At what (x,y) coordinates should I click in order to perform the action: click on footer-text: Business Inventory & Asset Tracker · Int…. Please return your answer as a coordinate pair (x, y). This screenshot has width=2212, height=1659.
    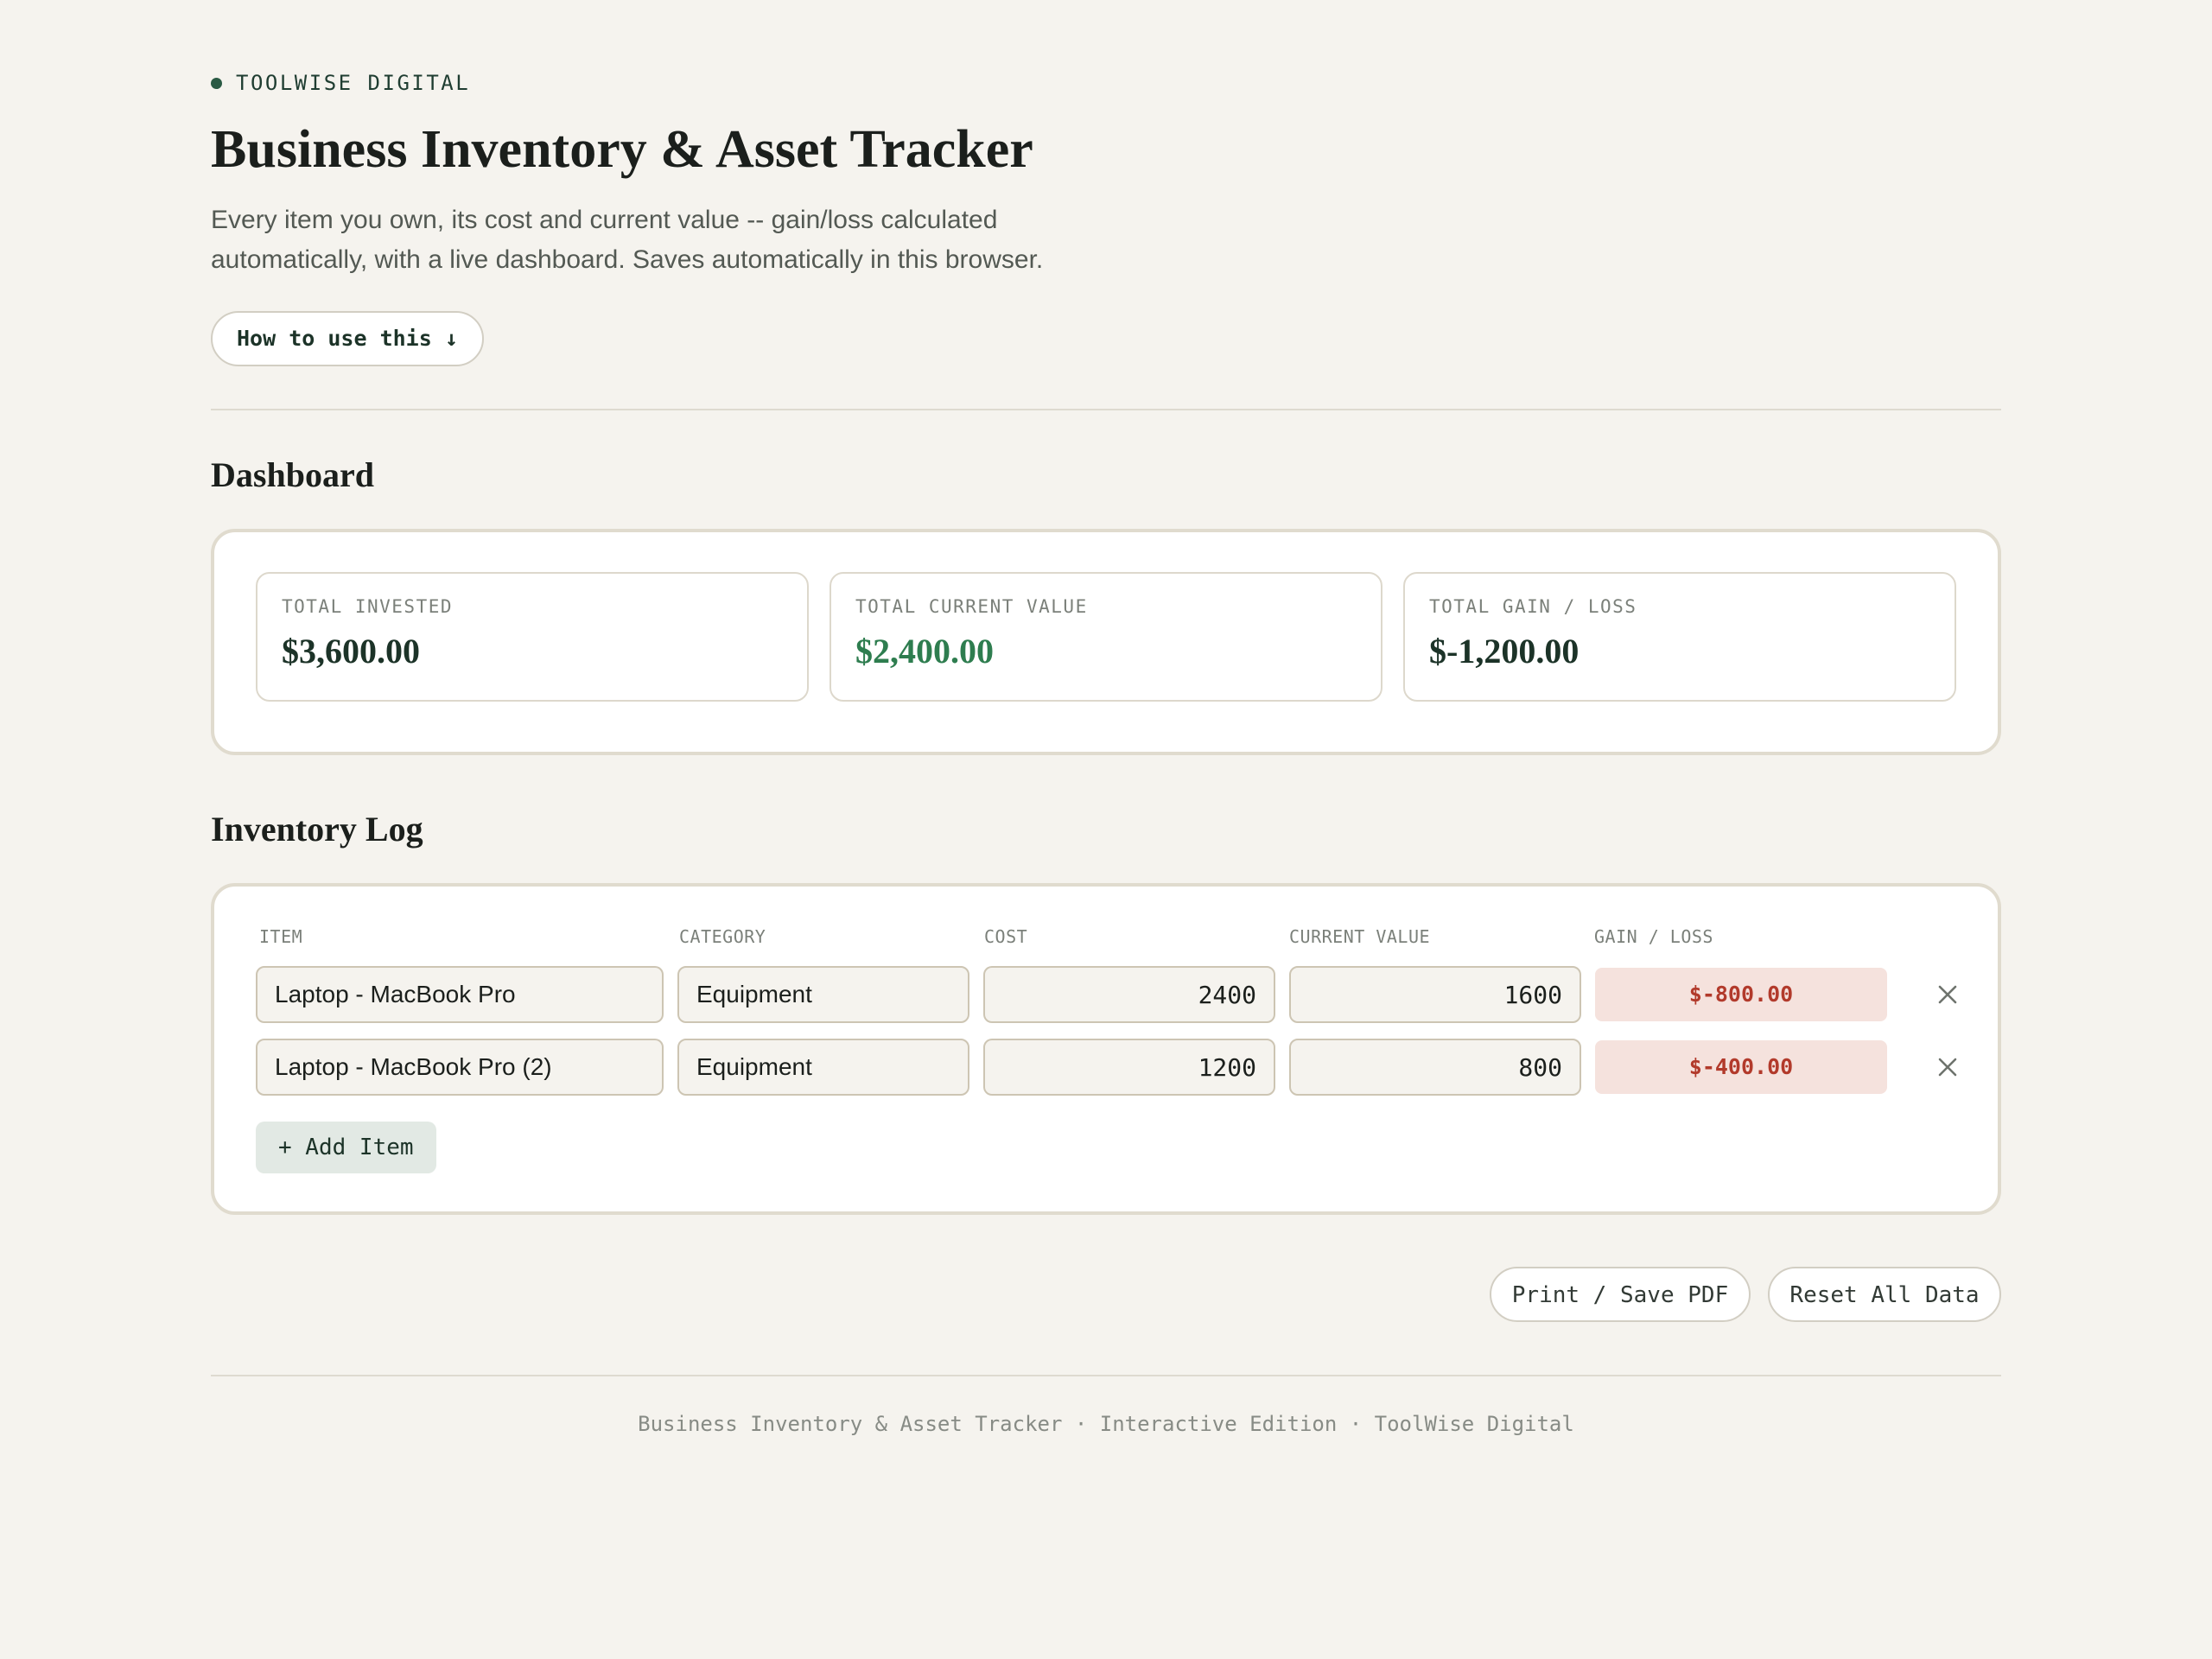
    Looking at the image, I should click on (1106, 1424).